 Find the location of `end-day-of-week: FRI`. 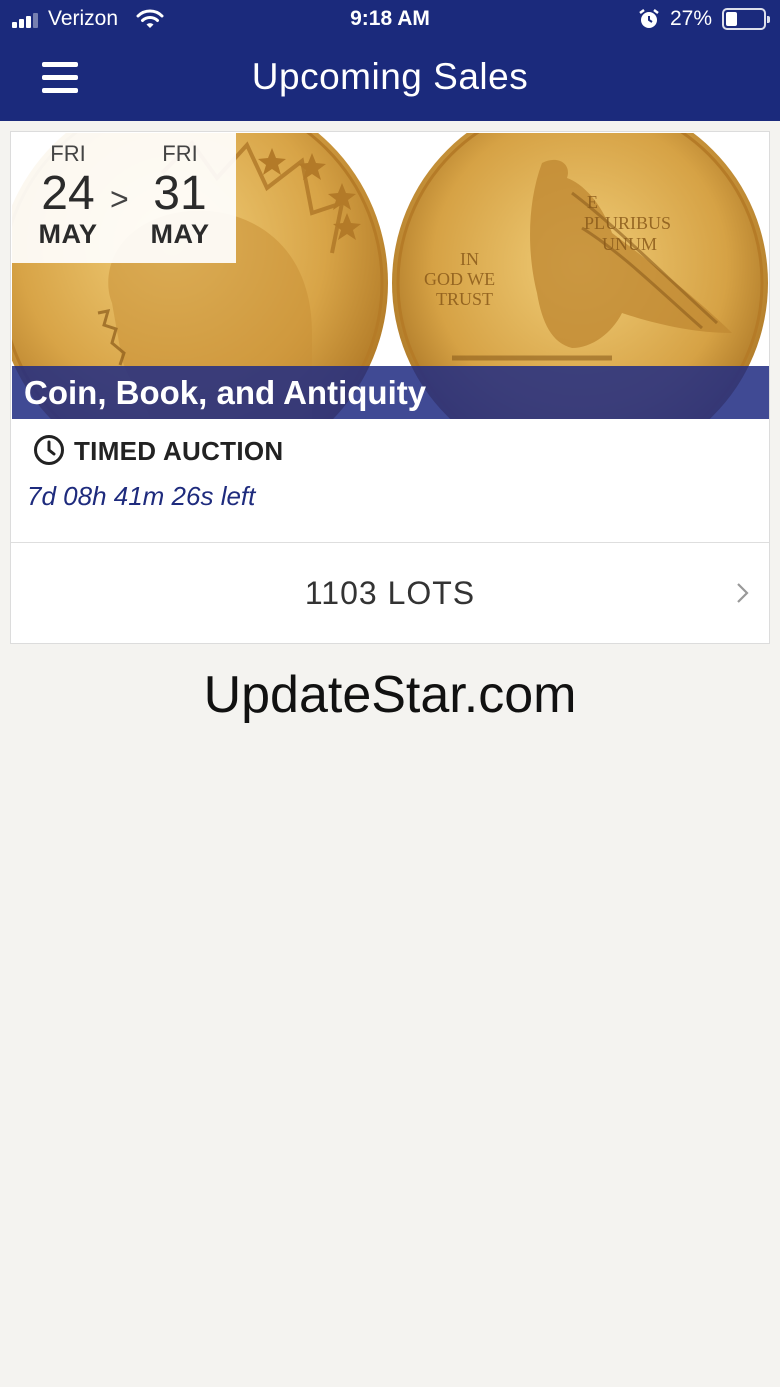

end-day-of-week: FRI is located at coordinates (180, 153).